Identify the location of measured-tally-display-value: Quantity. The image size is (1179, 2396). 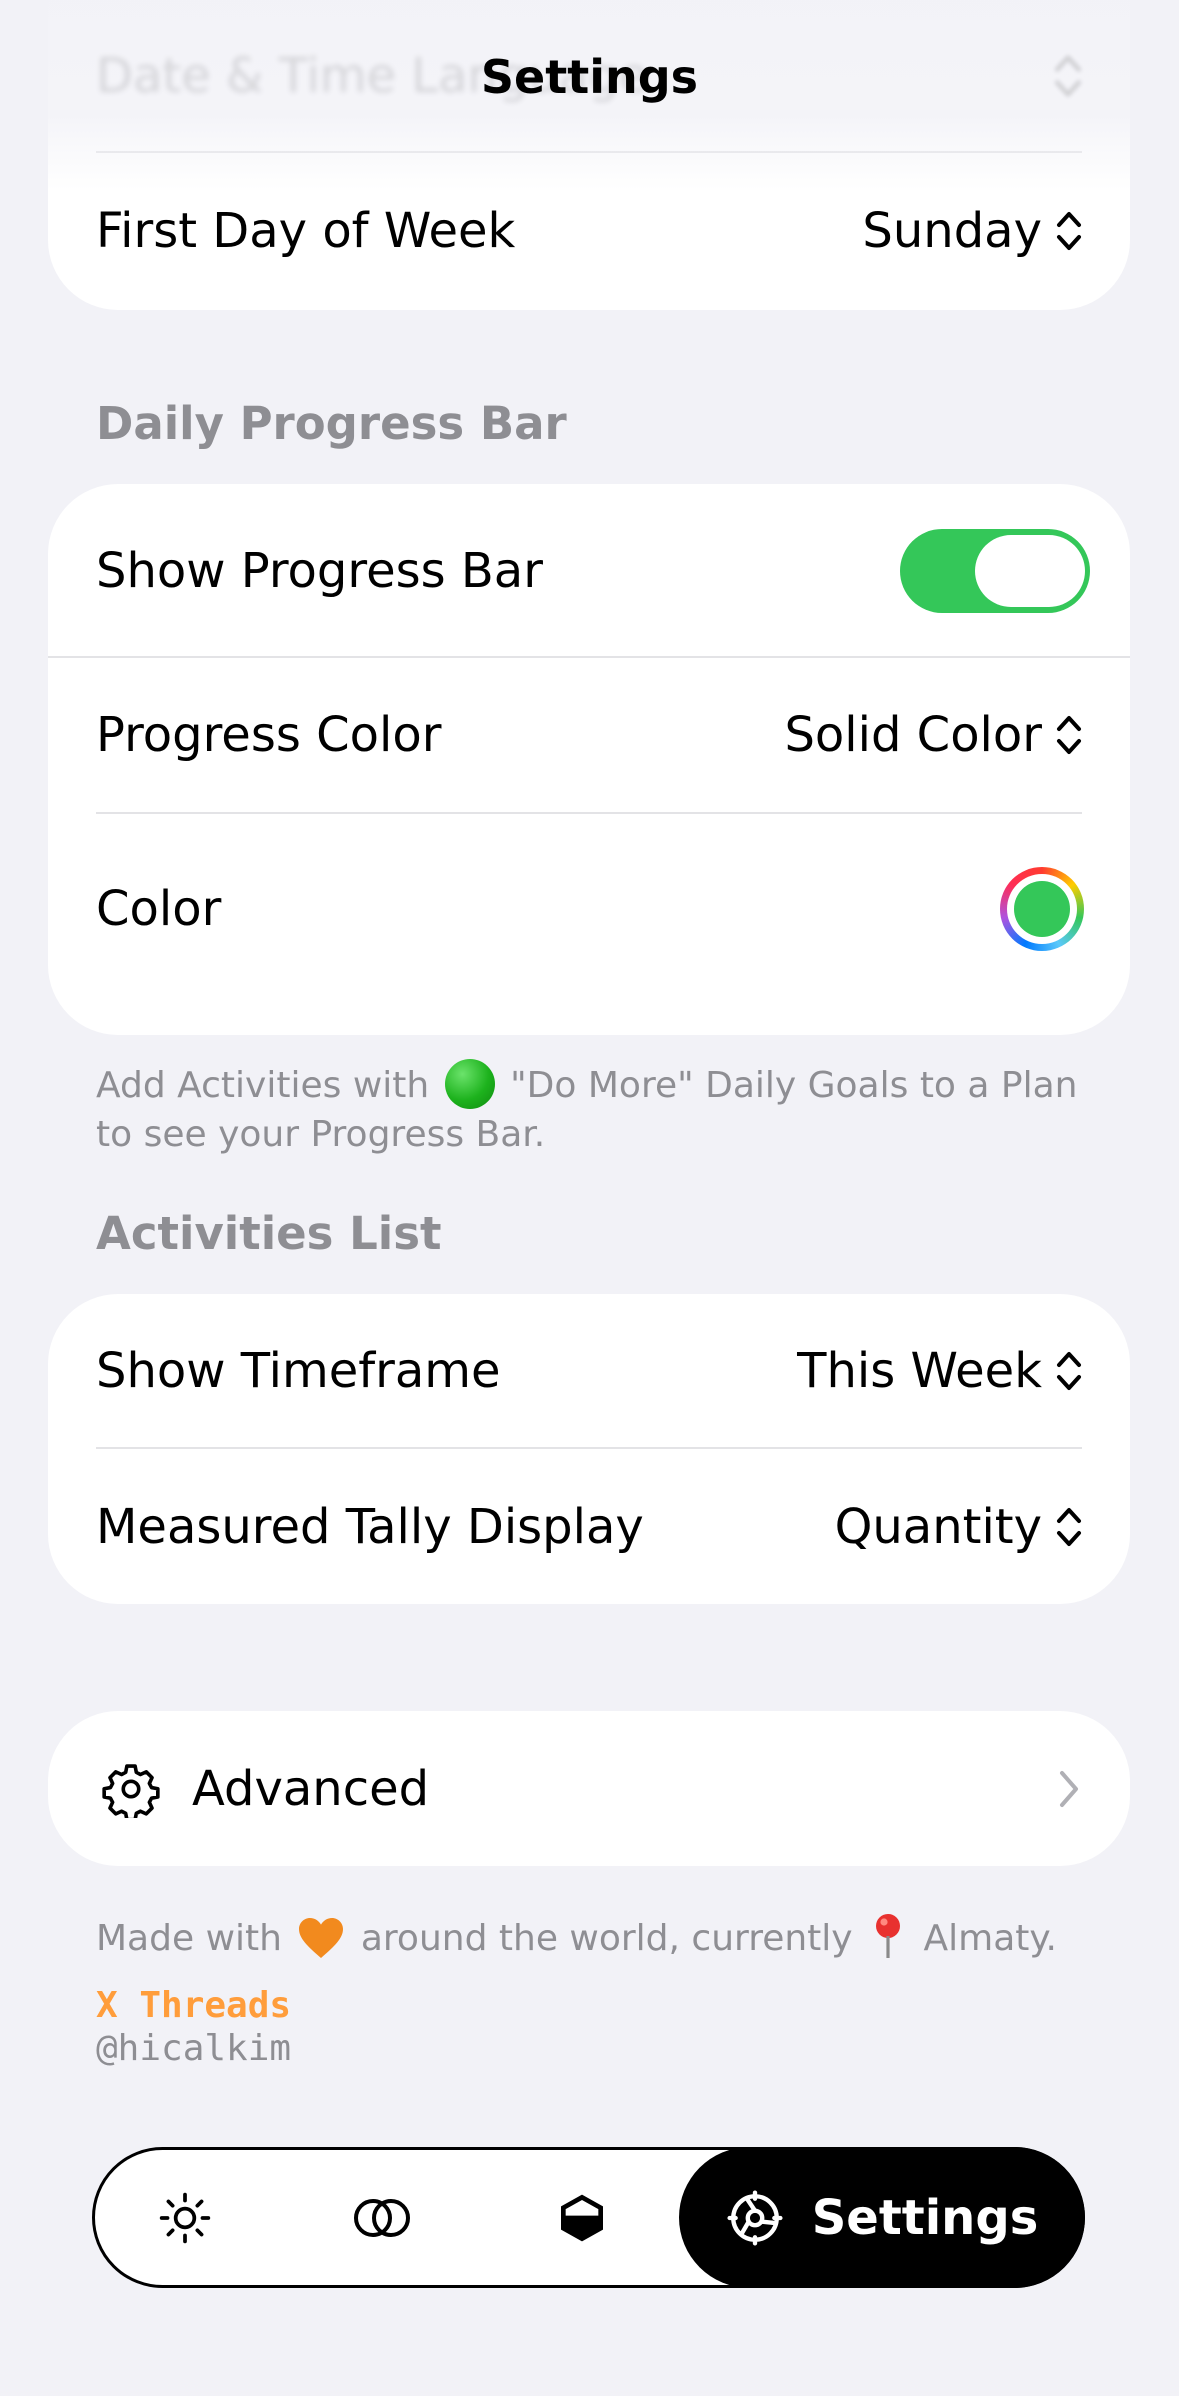
(938, 1526).